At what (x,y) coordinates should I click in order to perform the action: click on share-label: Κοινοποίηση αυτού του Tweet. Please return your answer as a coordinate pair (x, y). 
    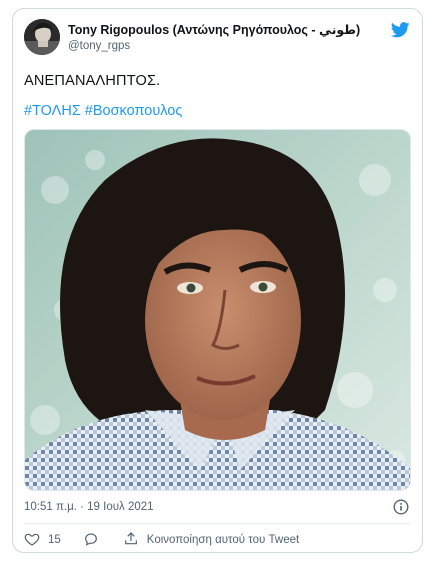
    Looking at the image, I should click on (223, 540).